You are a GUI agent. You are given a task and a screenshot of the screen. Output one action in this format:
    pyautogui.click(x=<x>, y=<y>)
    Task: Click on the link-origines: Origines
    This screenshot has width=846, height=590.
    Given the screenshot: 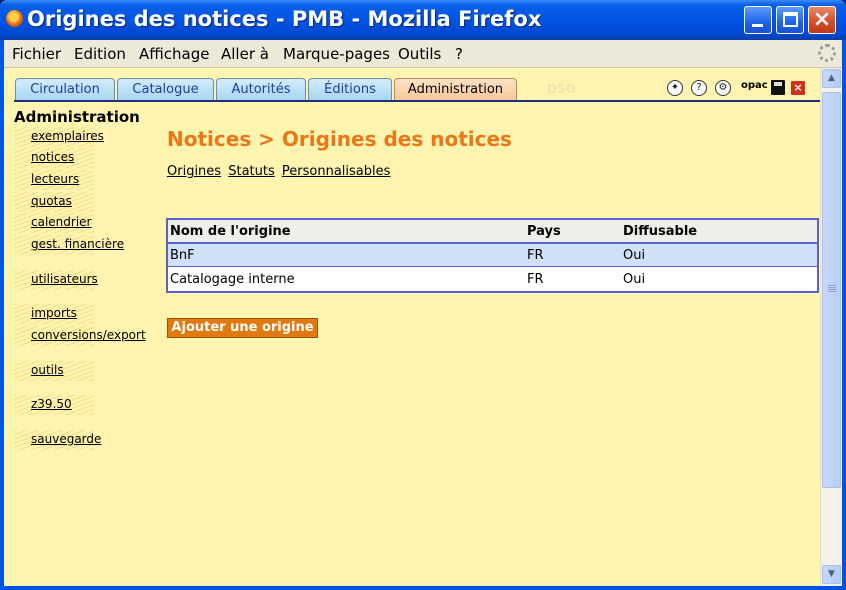 What is the action you would take?
    pyautogui.click(x=194, y=171)
    